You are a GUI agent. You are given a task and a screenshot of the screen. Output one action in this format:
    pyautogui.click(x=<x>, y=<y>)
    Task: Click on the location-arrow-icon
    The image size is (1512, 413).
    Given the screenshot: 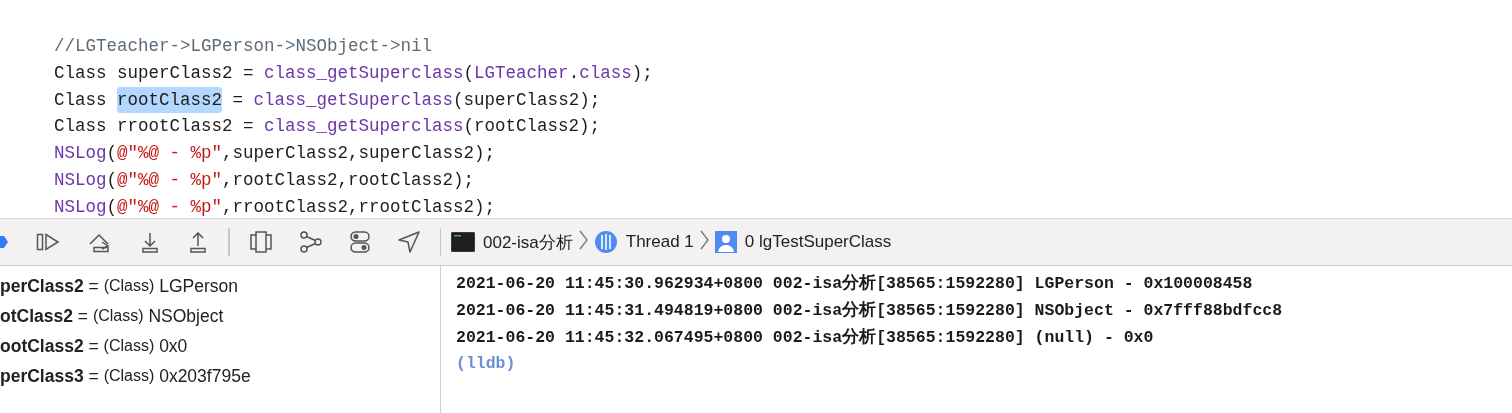 What is the action you would take?
    pyautogui.click(x=408, y=242)
    